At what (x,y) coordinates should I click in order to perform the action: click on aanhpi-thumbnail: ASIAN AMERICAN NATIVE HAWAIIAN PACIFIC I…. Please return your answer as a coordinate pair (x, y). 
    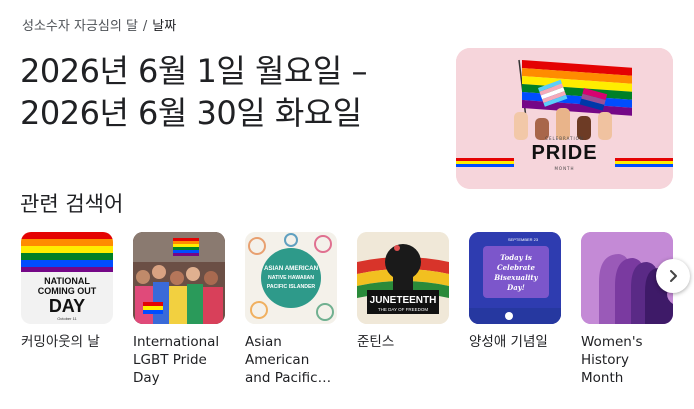
    Looking at the image, I should click on (291, 278).